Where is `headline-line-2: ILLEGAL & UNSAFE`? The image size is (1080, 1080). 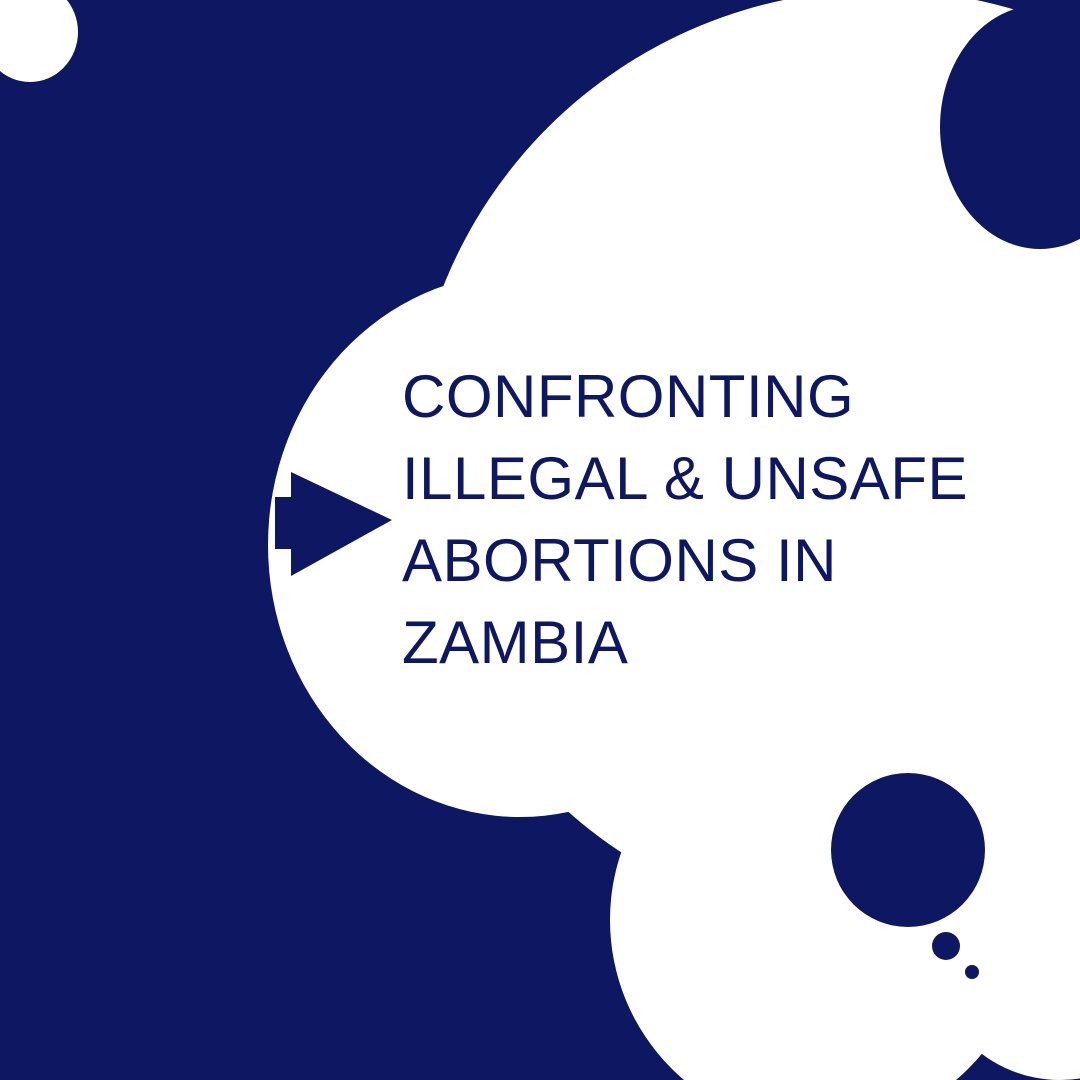
headline-line-2: ILLEGAL & UNSAFE is located at coordinates (685, 478).